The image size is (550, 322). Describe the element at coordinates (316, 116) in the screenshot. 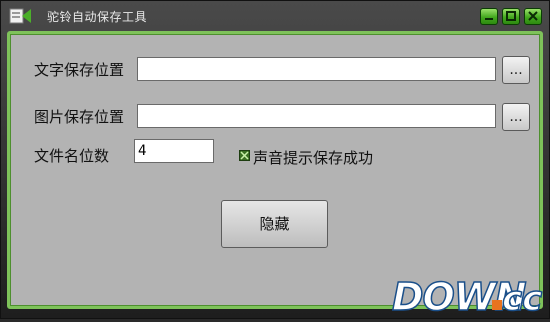

I see `image-save-path-field` at that location.